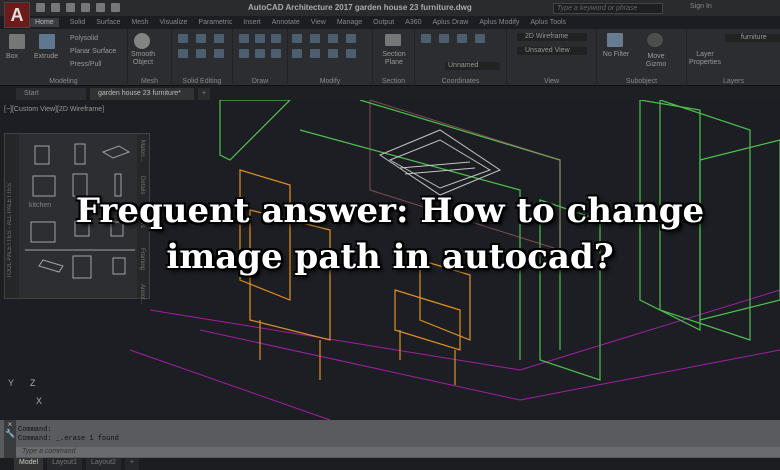 The width and height of the screenshot is (780, 470). Describe the element at coordinates (548, 22) in the screenshot. I see `tab-aplus-tools: Aplus Tools` at that location.